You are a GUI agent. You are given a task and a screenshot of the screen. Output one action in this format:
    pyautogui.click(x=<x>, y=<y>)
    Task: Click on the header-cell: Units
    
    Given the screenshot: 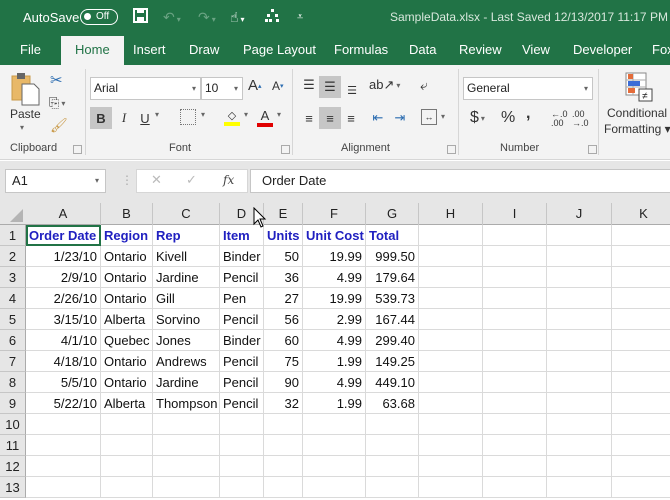 What is the action you would take?
    pyautogui.click(x=283, y=235)
    